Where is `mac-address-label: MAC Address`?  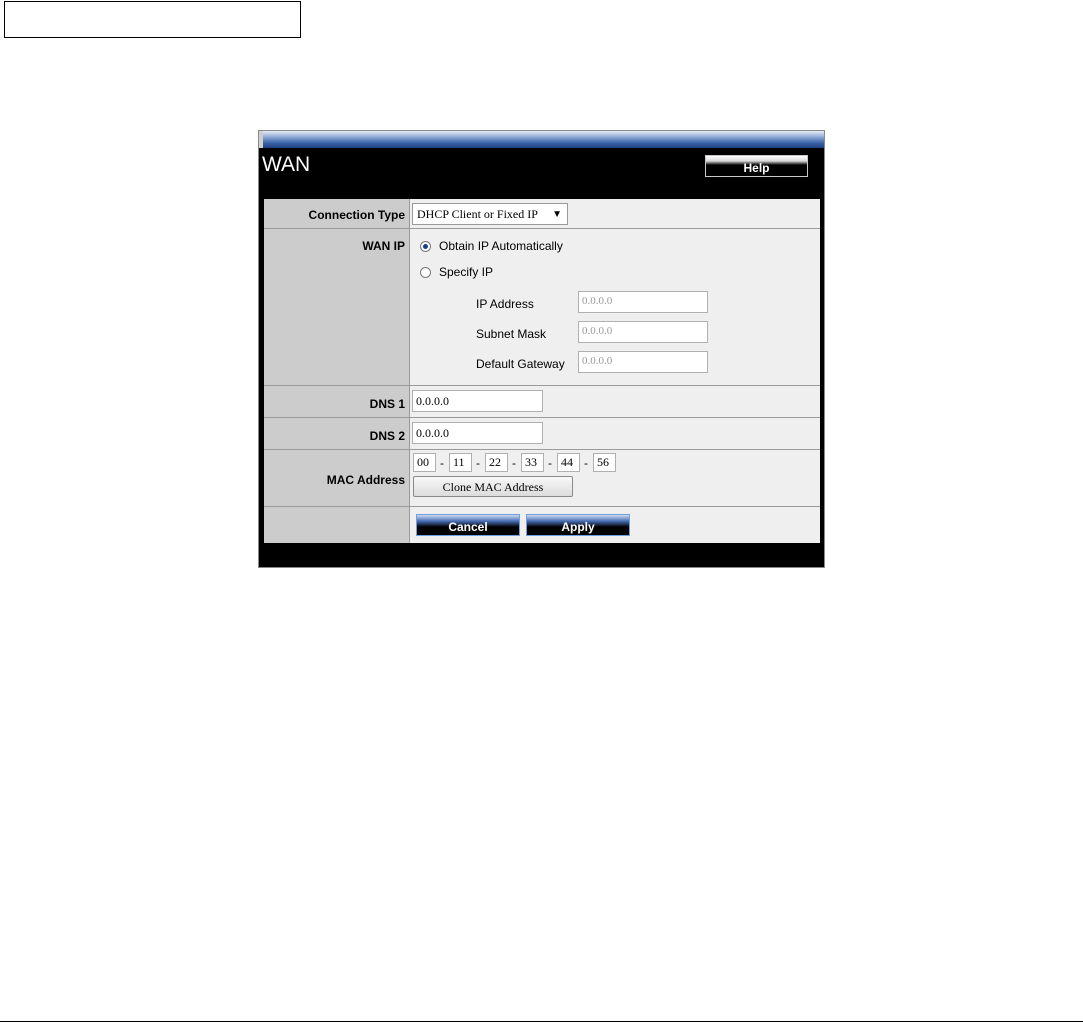 mac-address-label: MAC Address is located at coordinates (337, 478).